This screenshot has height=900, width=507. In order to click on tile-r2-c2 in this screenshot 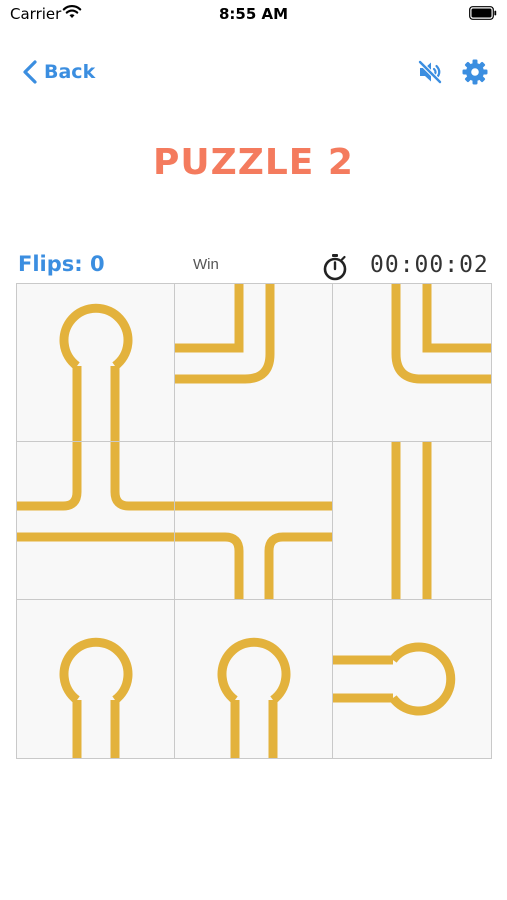, I will do `click(254, 521)`.